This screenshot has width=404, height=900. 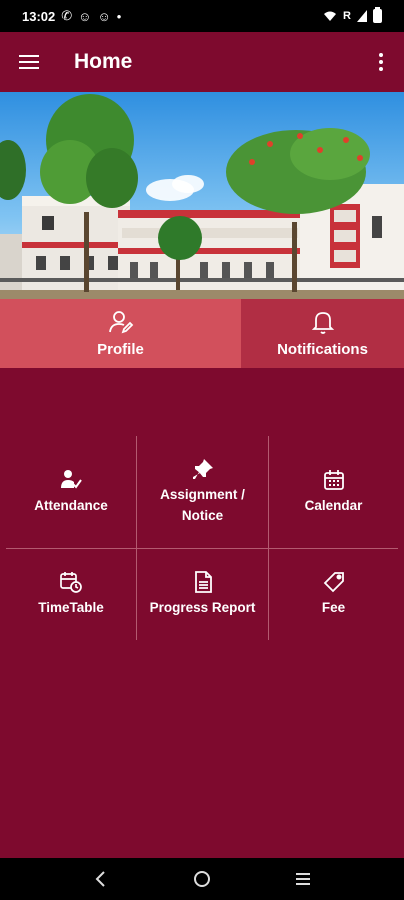 I want to click on app-bar: Home, so click(x=202, y=62).